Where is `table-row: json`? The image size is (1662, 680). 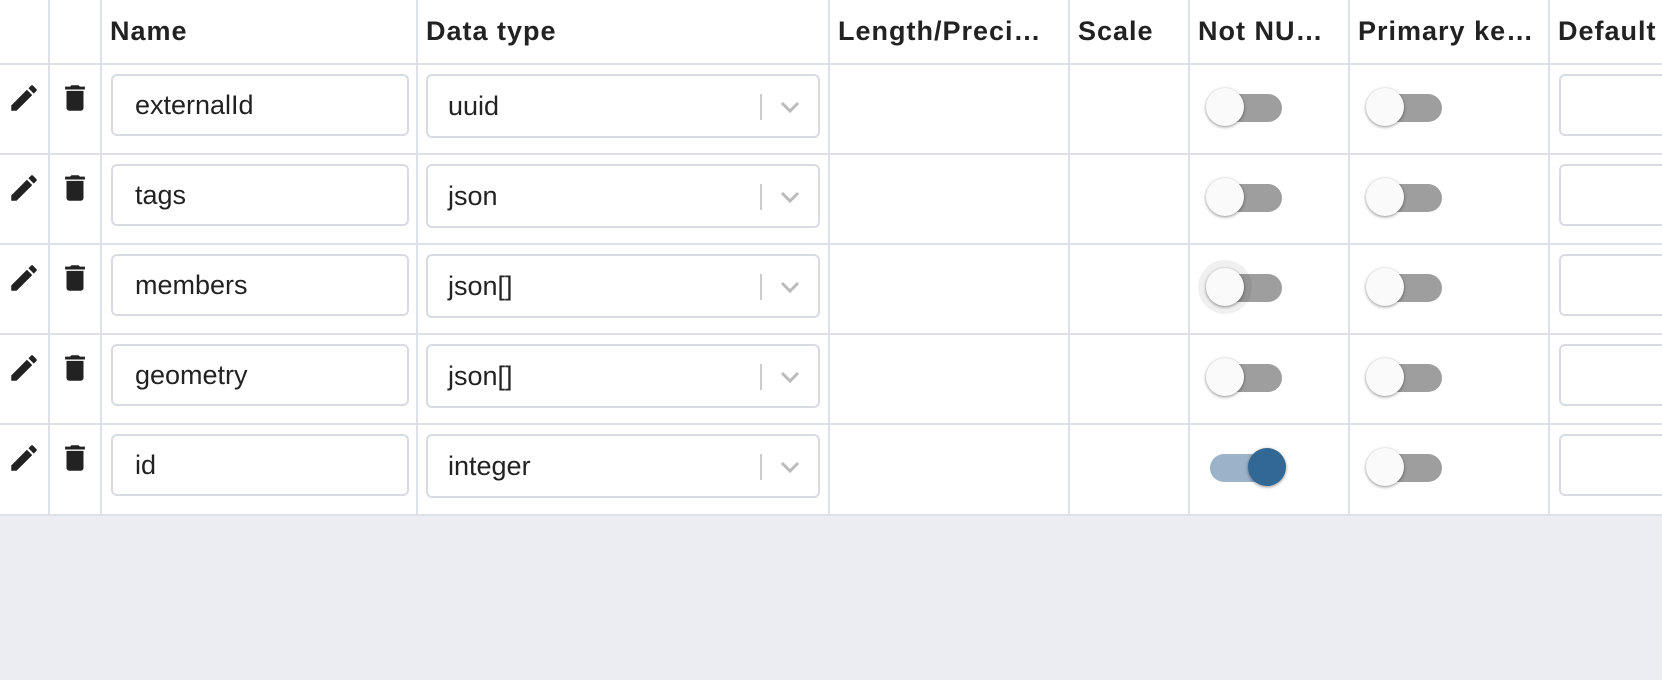
table-row: json is located at coordinates (831, 199).